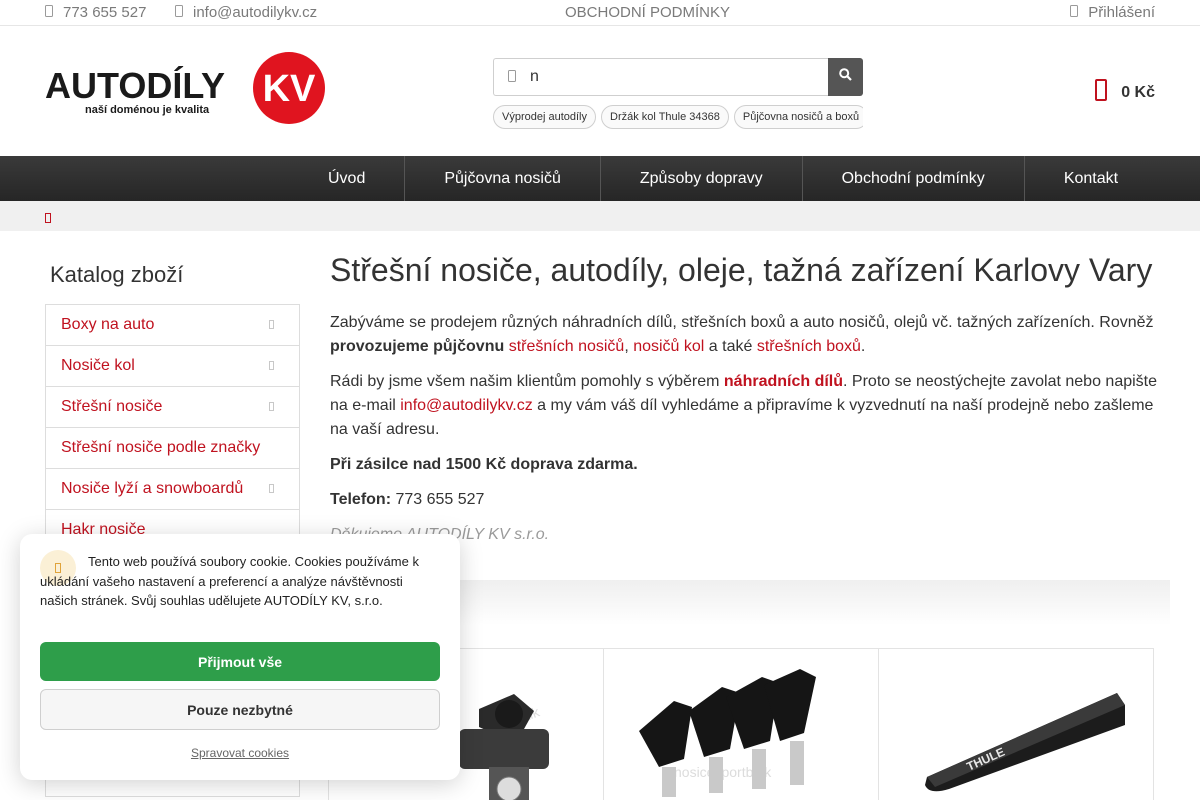 The width and height of the screenshot is (1200, 800). I want to click on nav-item-doprava: Způsoby dopravy, so click(702, 178).